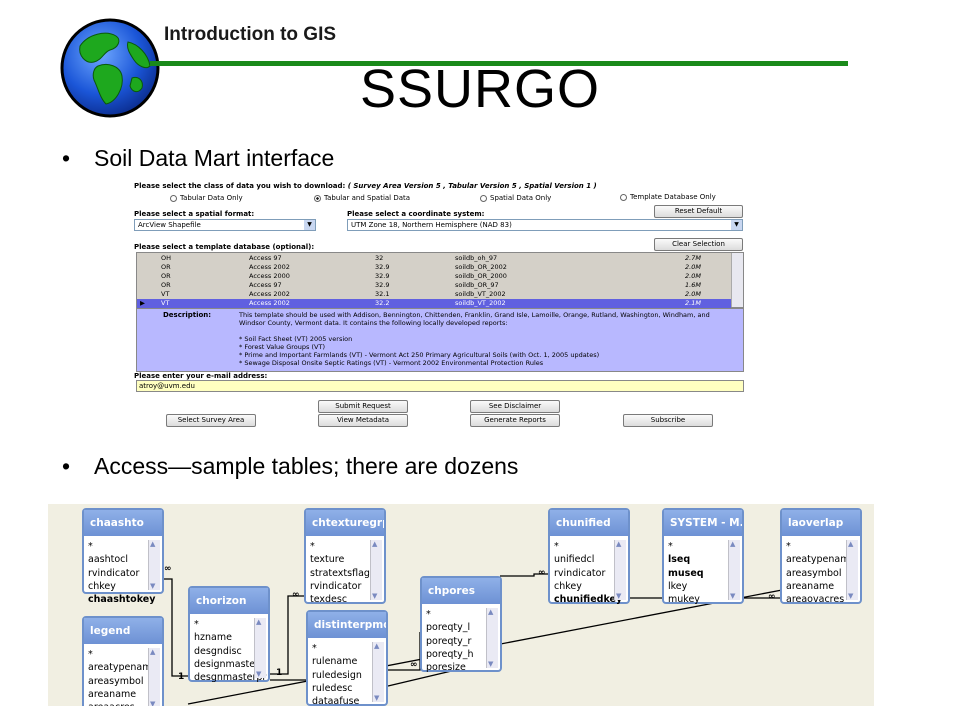  I want to click on grid-scrollbar, so click(737, 280).